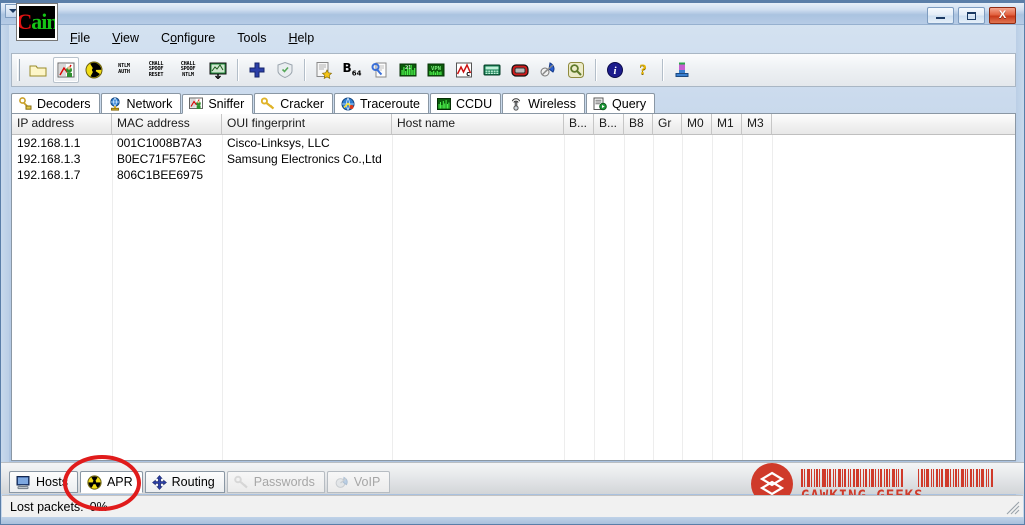 This screenshot has height=525, width=1025. Describe the element at coordinates (294, 103) in the screenshot. I see `tab-cracker: Cracker` at that location.